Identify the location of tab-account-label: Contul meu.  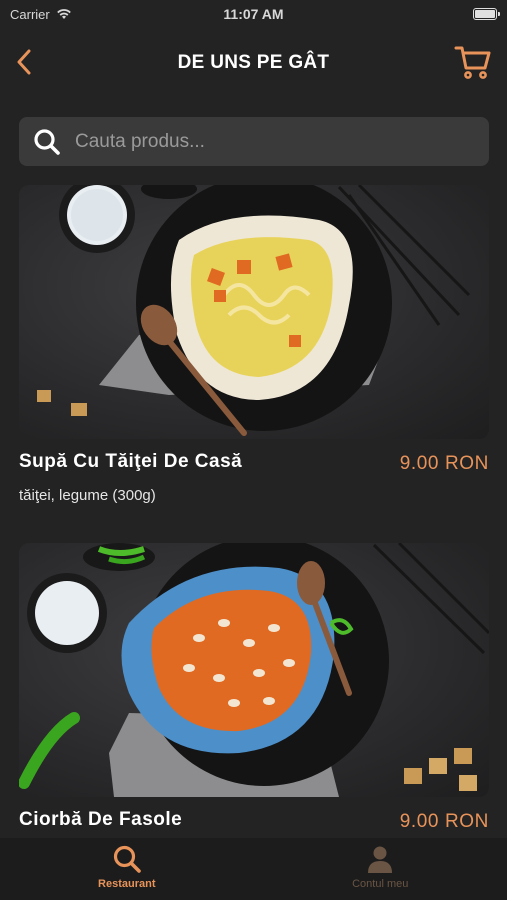
(380, 884).